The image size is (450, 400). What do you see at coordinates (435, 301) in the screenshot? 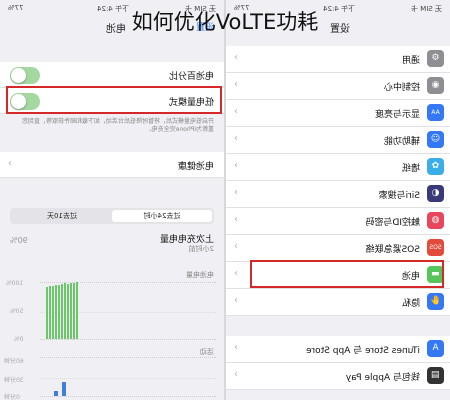
I see `privacy-icon: ✋` at bounding box center [435, 301].